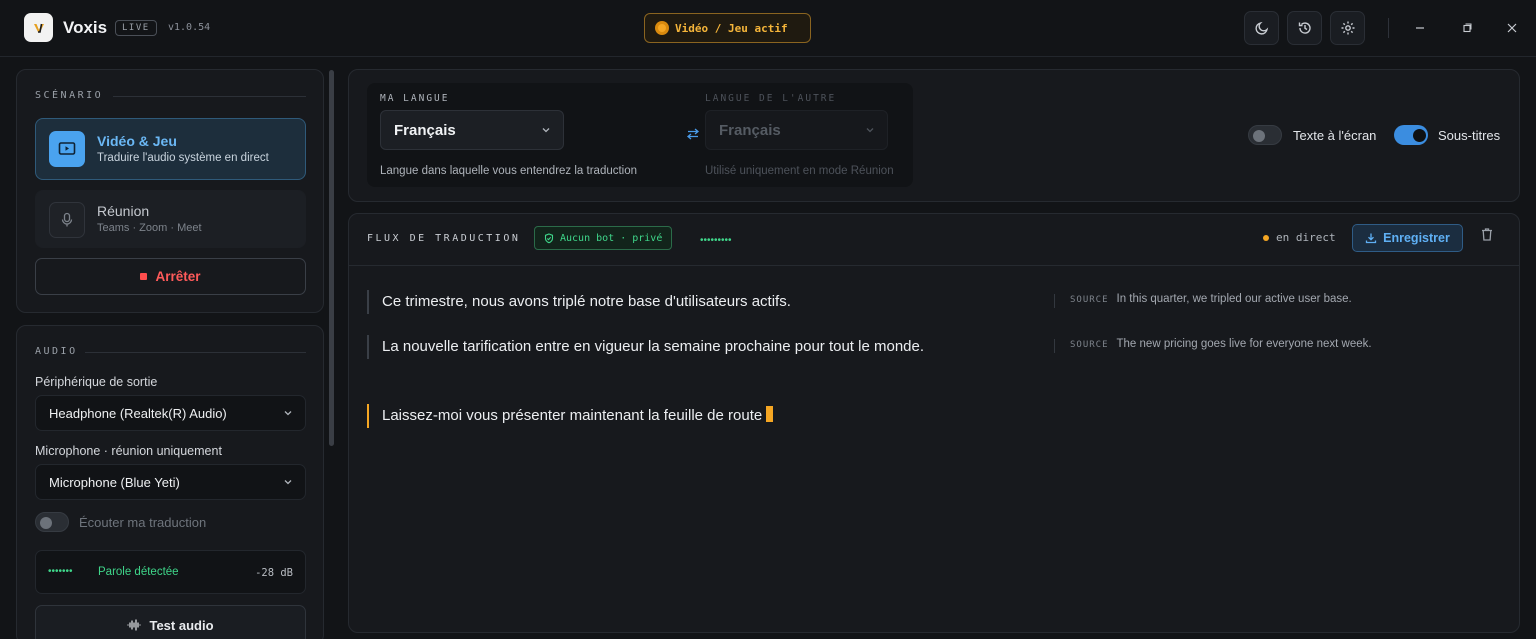 This screenshot has width=1536, height=639. What do you see at coordinates (144, 276) in the screenshot?
I see `stop-square-icon` at bounding box center [144, 276].